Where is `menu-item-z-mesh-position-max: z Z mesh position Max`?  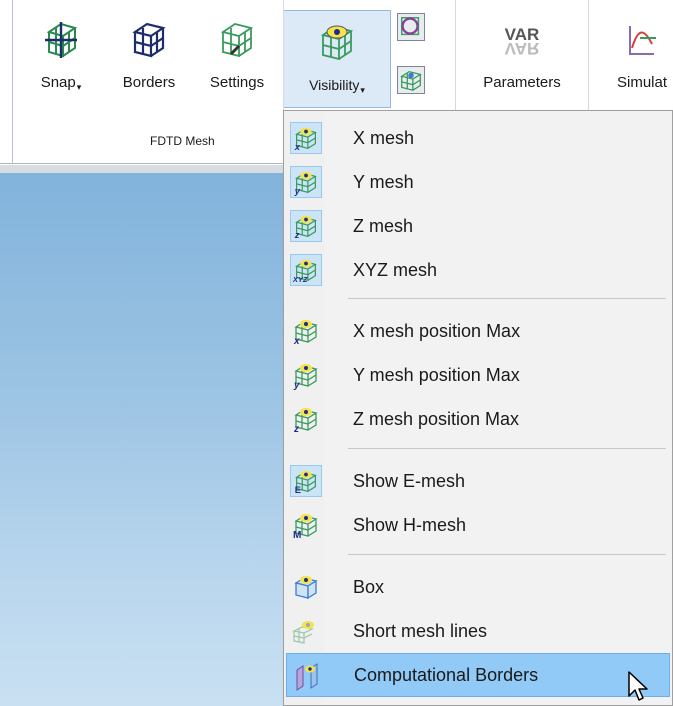
menu-item-z-mesh-position-max: z Z mesh position Max is located at coordinates (478, 419).